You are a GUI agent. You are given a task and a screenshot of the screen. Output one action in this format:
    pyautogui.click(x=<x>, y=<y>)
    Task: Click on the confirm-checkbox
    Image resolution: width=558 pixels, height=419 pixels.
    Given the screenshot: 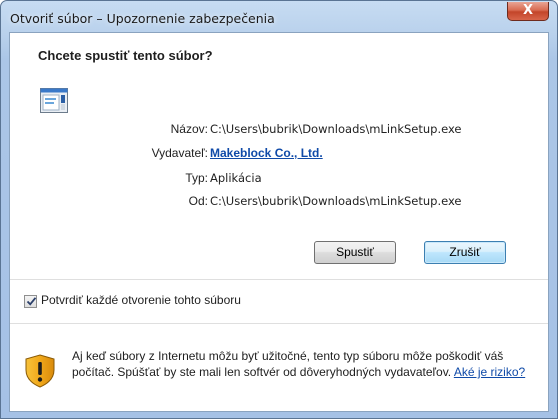 What is the action you would take?
    pyautogui.click(x=30, y=301)
    